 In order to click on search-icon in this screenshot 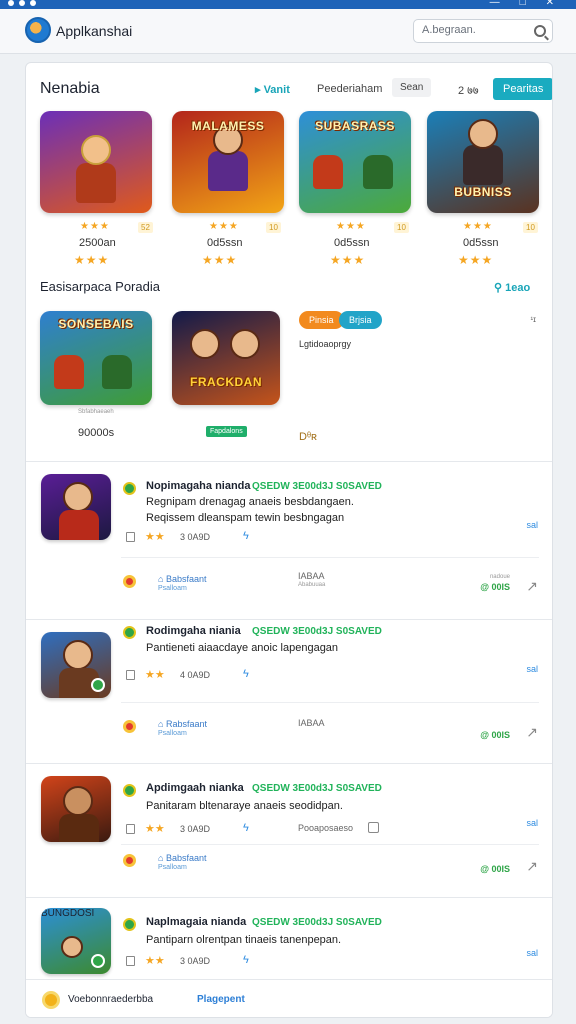, I will do `click(540, 31)`.